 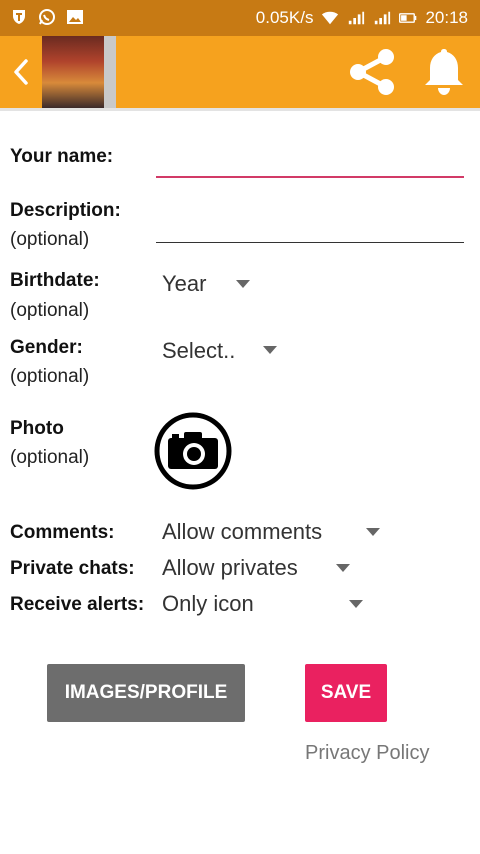 What do you see at coordinates (72, 568) in the screenshot?
I see `private-chats-label: Private chats:` at bounding box center [72, 568].